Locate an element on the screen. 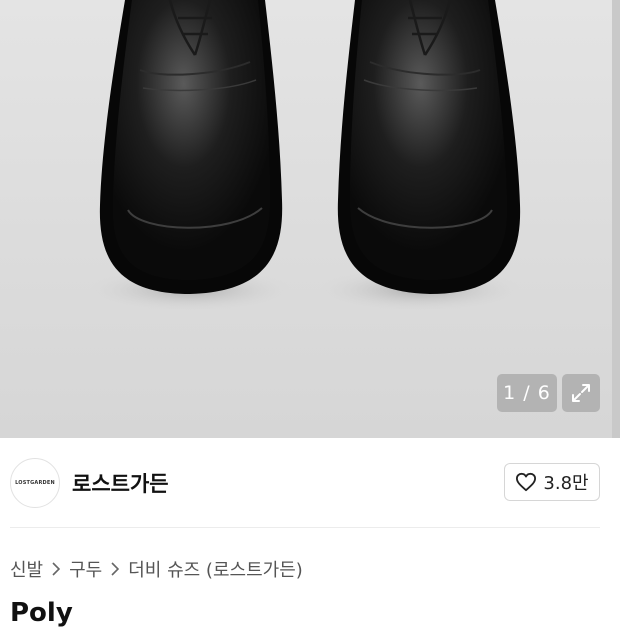  like-button: 3.8만 is located at coordinates (552, 482).